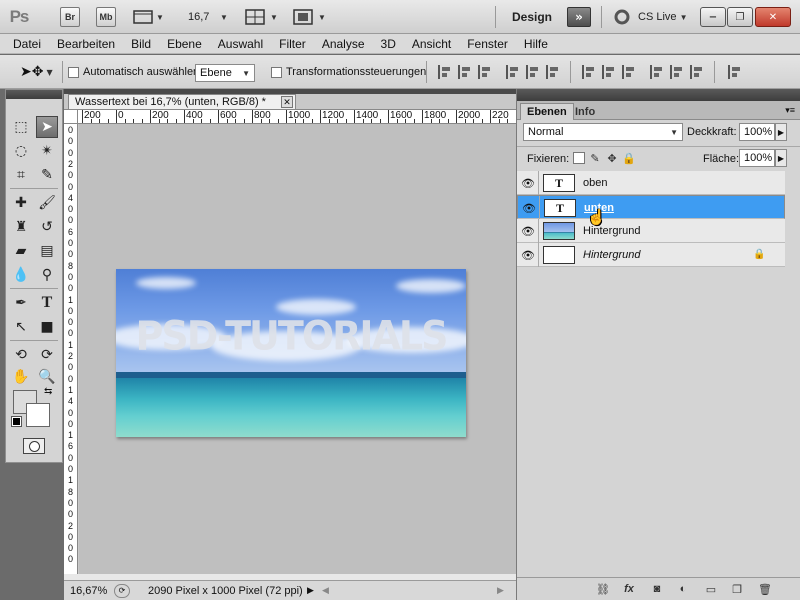  Describe the element at coordinates (47, 251) in the screenshot. I see `gradient-tool: ▤` at that location.